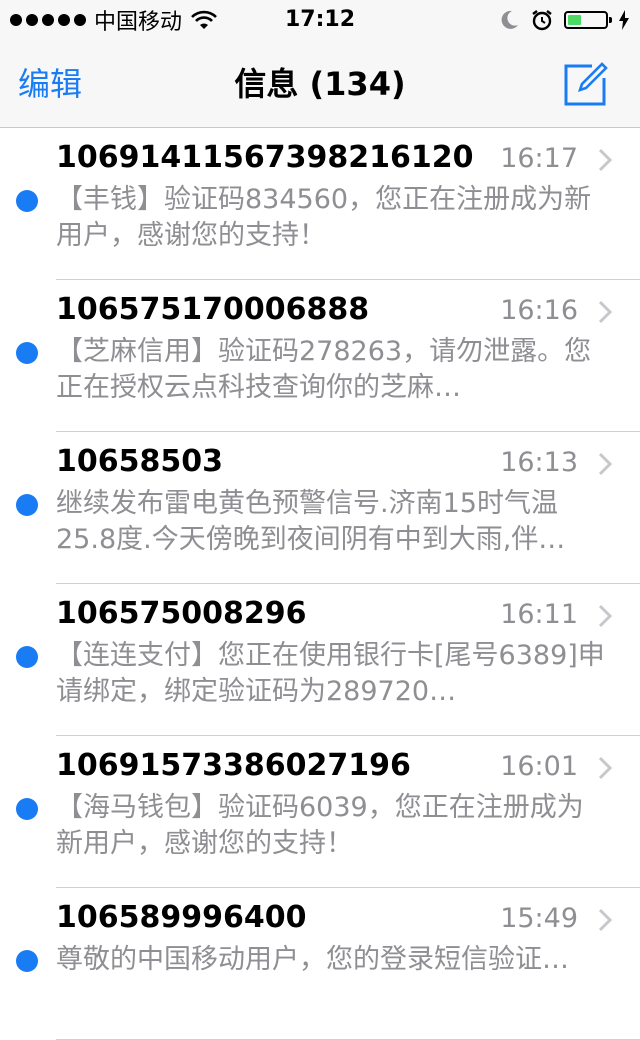 This screenshot has height=1040, width=640. What do you see at coordinates (539, 462) in the screenshot?
I see `message-time: 16:13` at bounding box center [539, 462].